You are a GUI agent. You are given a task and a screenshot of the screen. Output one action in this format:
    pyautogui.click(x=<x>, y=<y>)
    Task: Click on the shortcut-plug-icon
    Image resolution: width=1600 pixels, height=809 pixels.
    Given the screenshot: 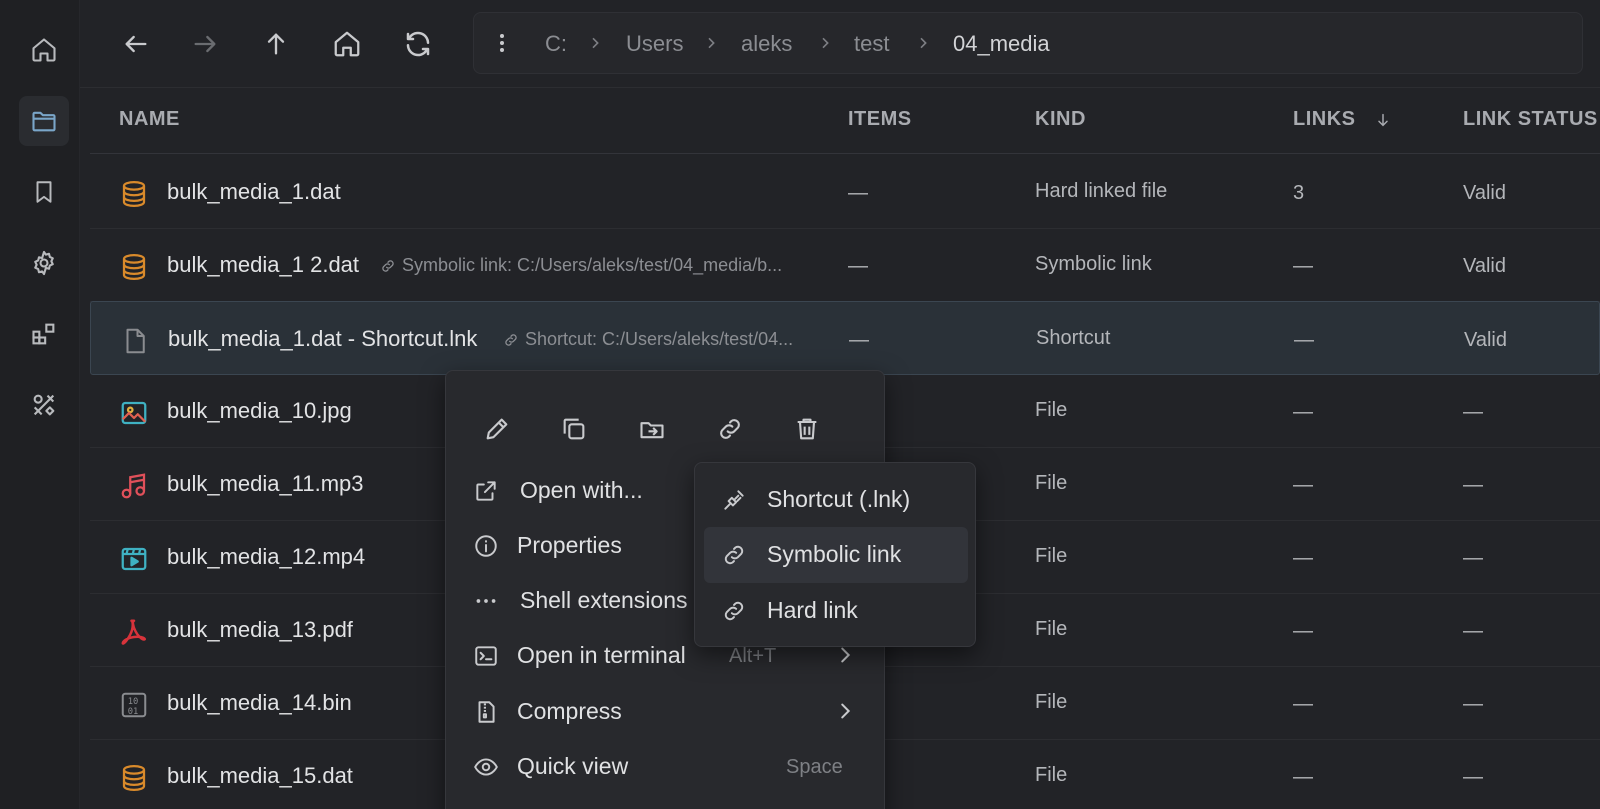 What is the action you would take?
    pyautogui.click(x=734, y=500)
    